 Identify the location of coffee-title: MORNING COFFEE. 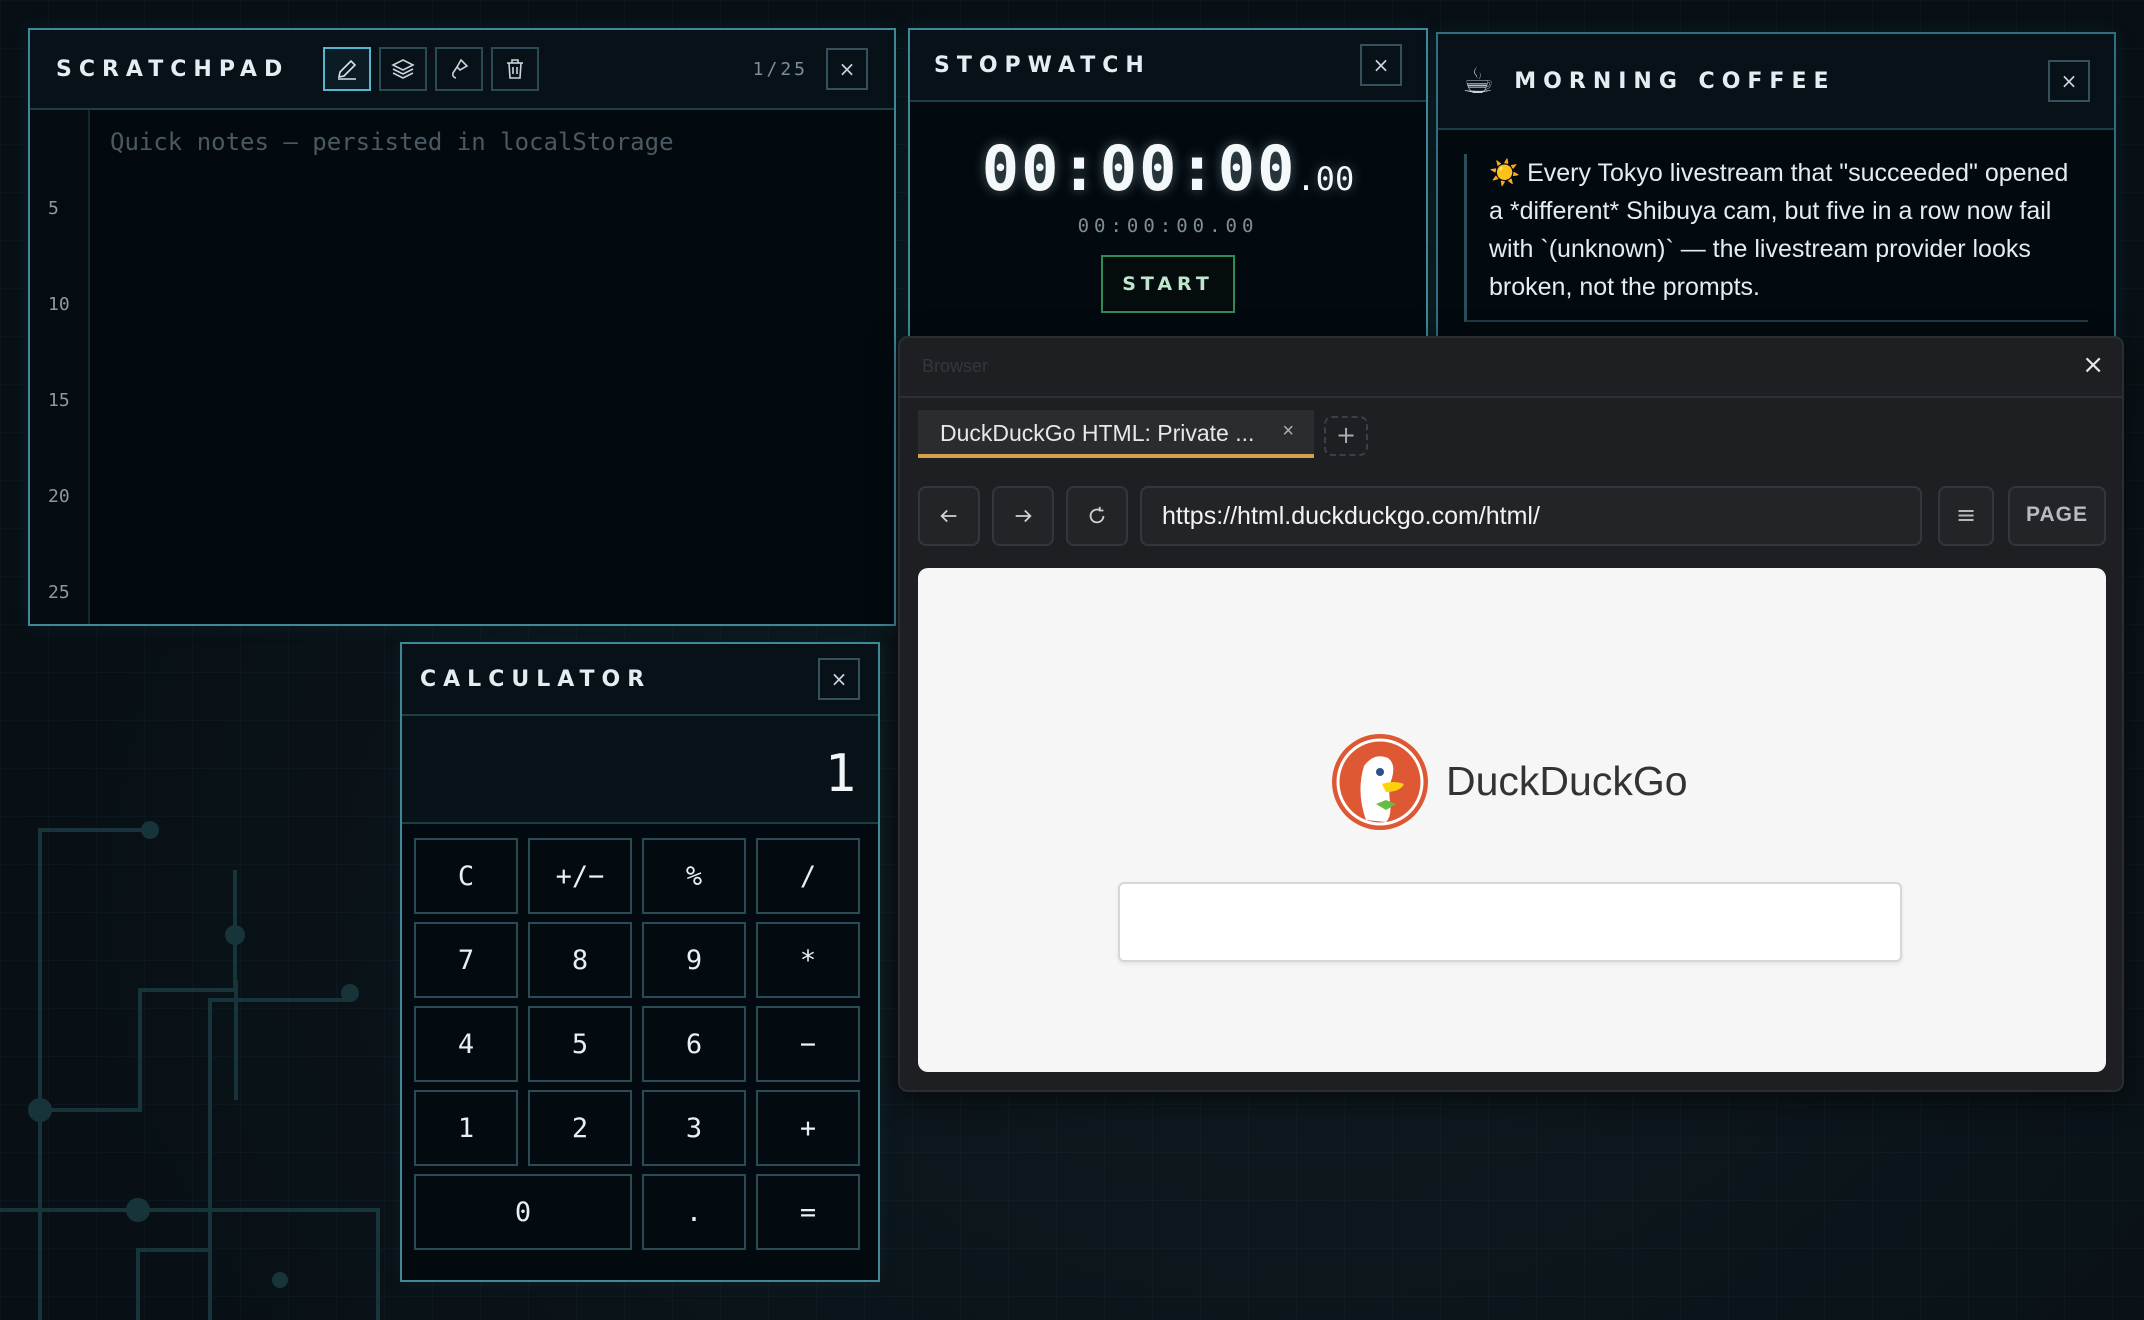
(1675, 81).